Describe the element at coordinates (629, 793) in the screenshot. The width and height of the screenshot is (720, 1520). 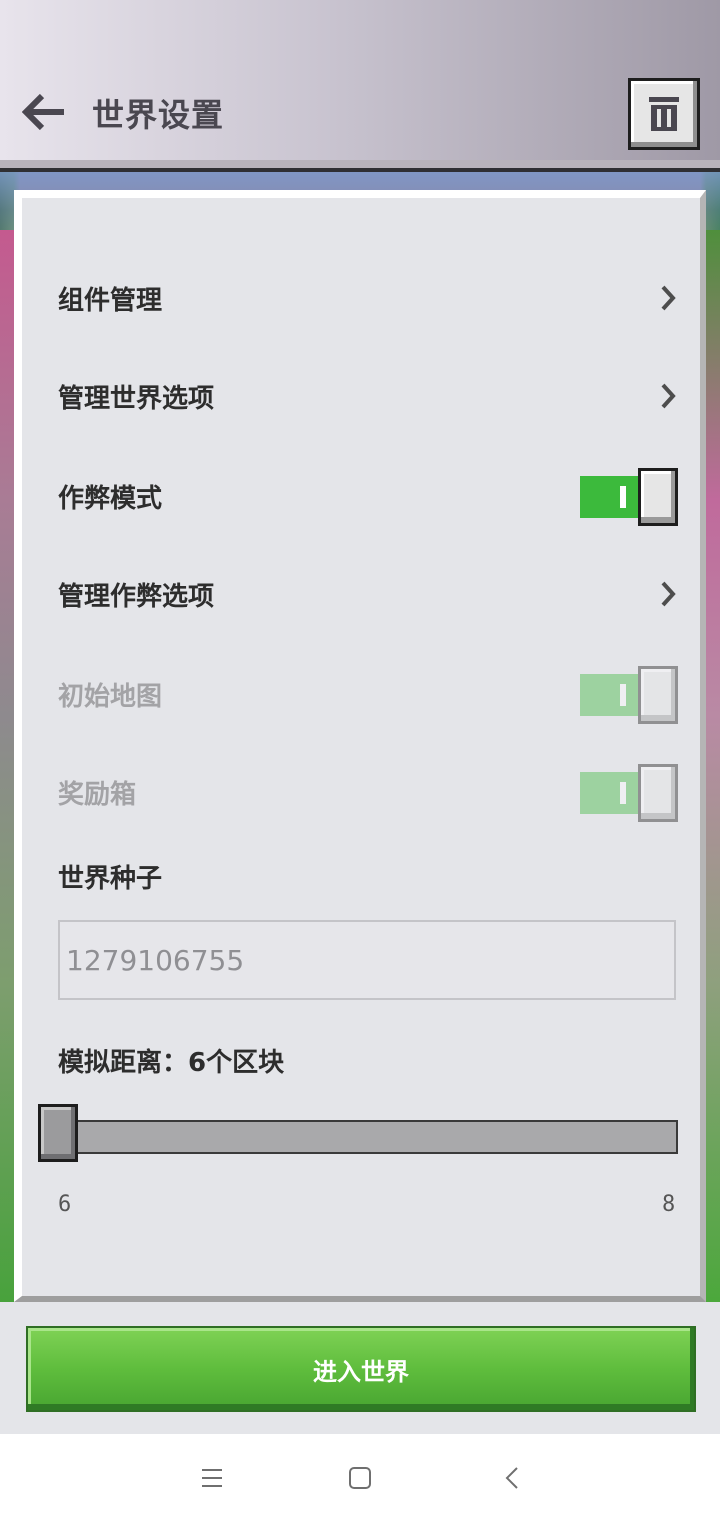
I see `bonus-chest-toggle` at that location.